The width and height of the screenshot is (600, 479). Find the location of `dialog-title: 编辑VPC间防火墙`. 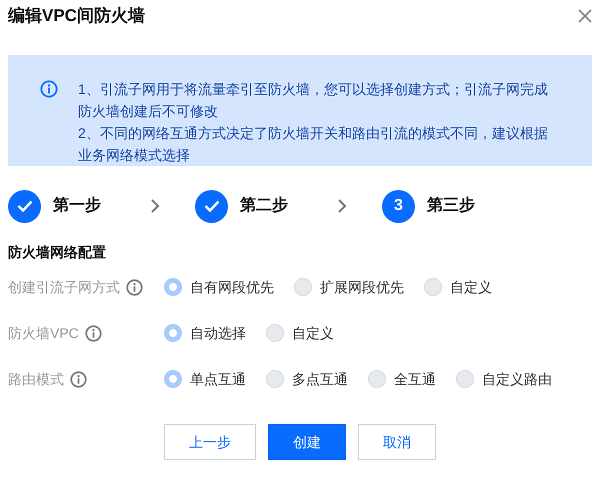

dialog-title: 编辑VPC间防火墙 is located at coordinates (76, 16).